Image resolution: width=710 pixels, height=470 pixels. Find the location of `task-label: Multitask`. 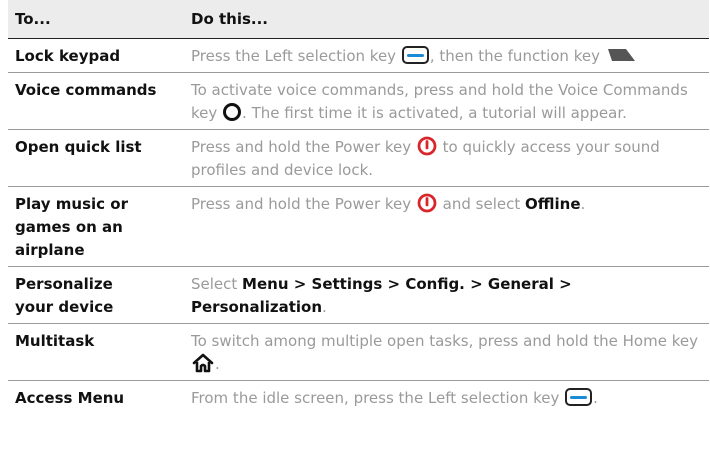

task-label: Multitask is located at coordinates (55, 341).